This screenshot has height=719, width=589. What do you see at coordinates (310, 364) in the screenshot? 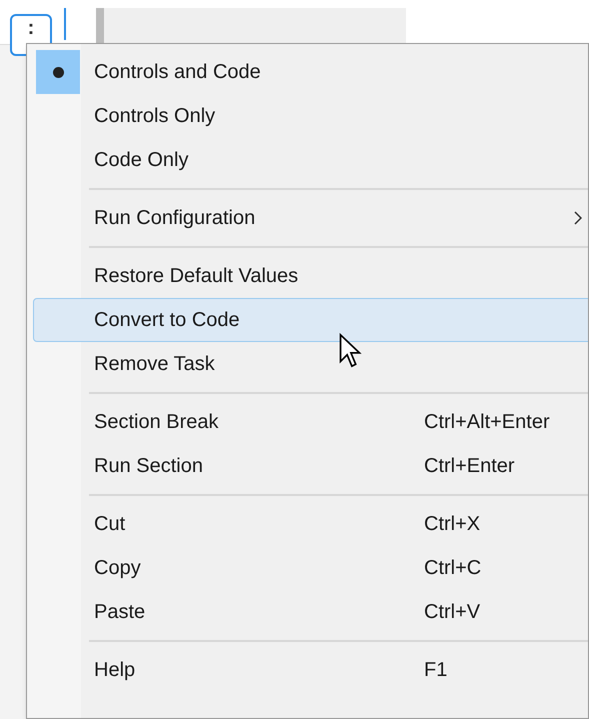
I see `menu-item: Remove Task` at bounding box center [310, 364].